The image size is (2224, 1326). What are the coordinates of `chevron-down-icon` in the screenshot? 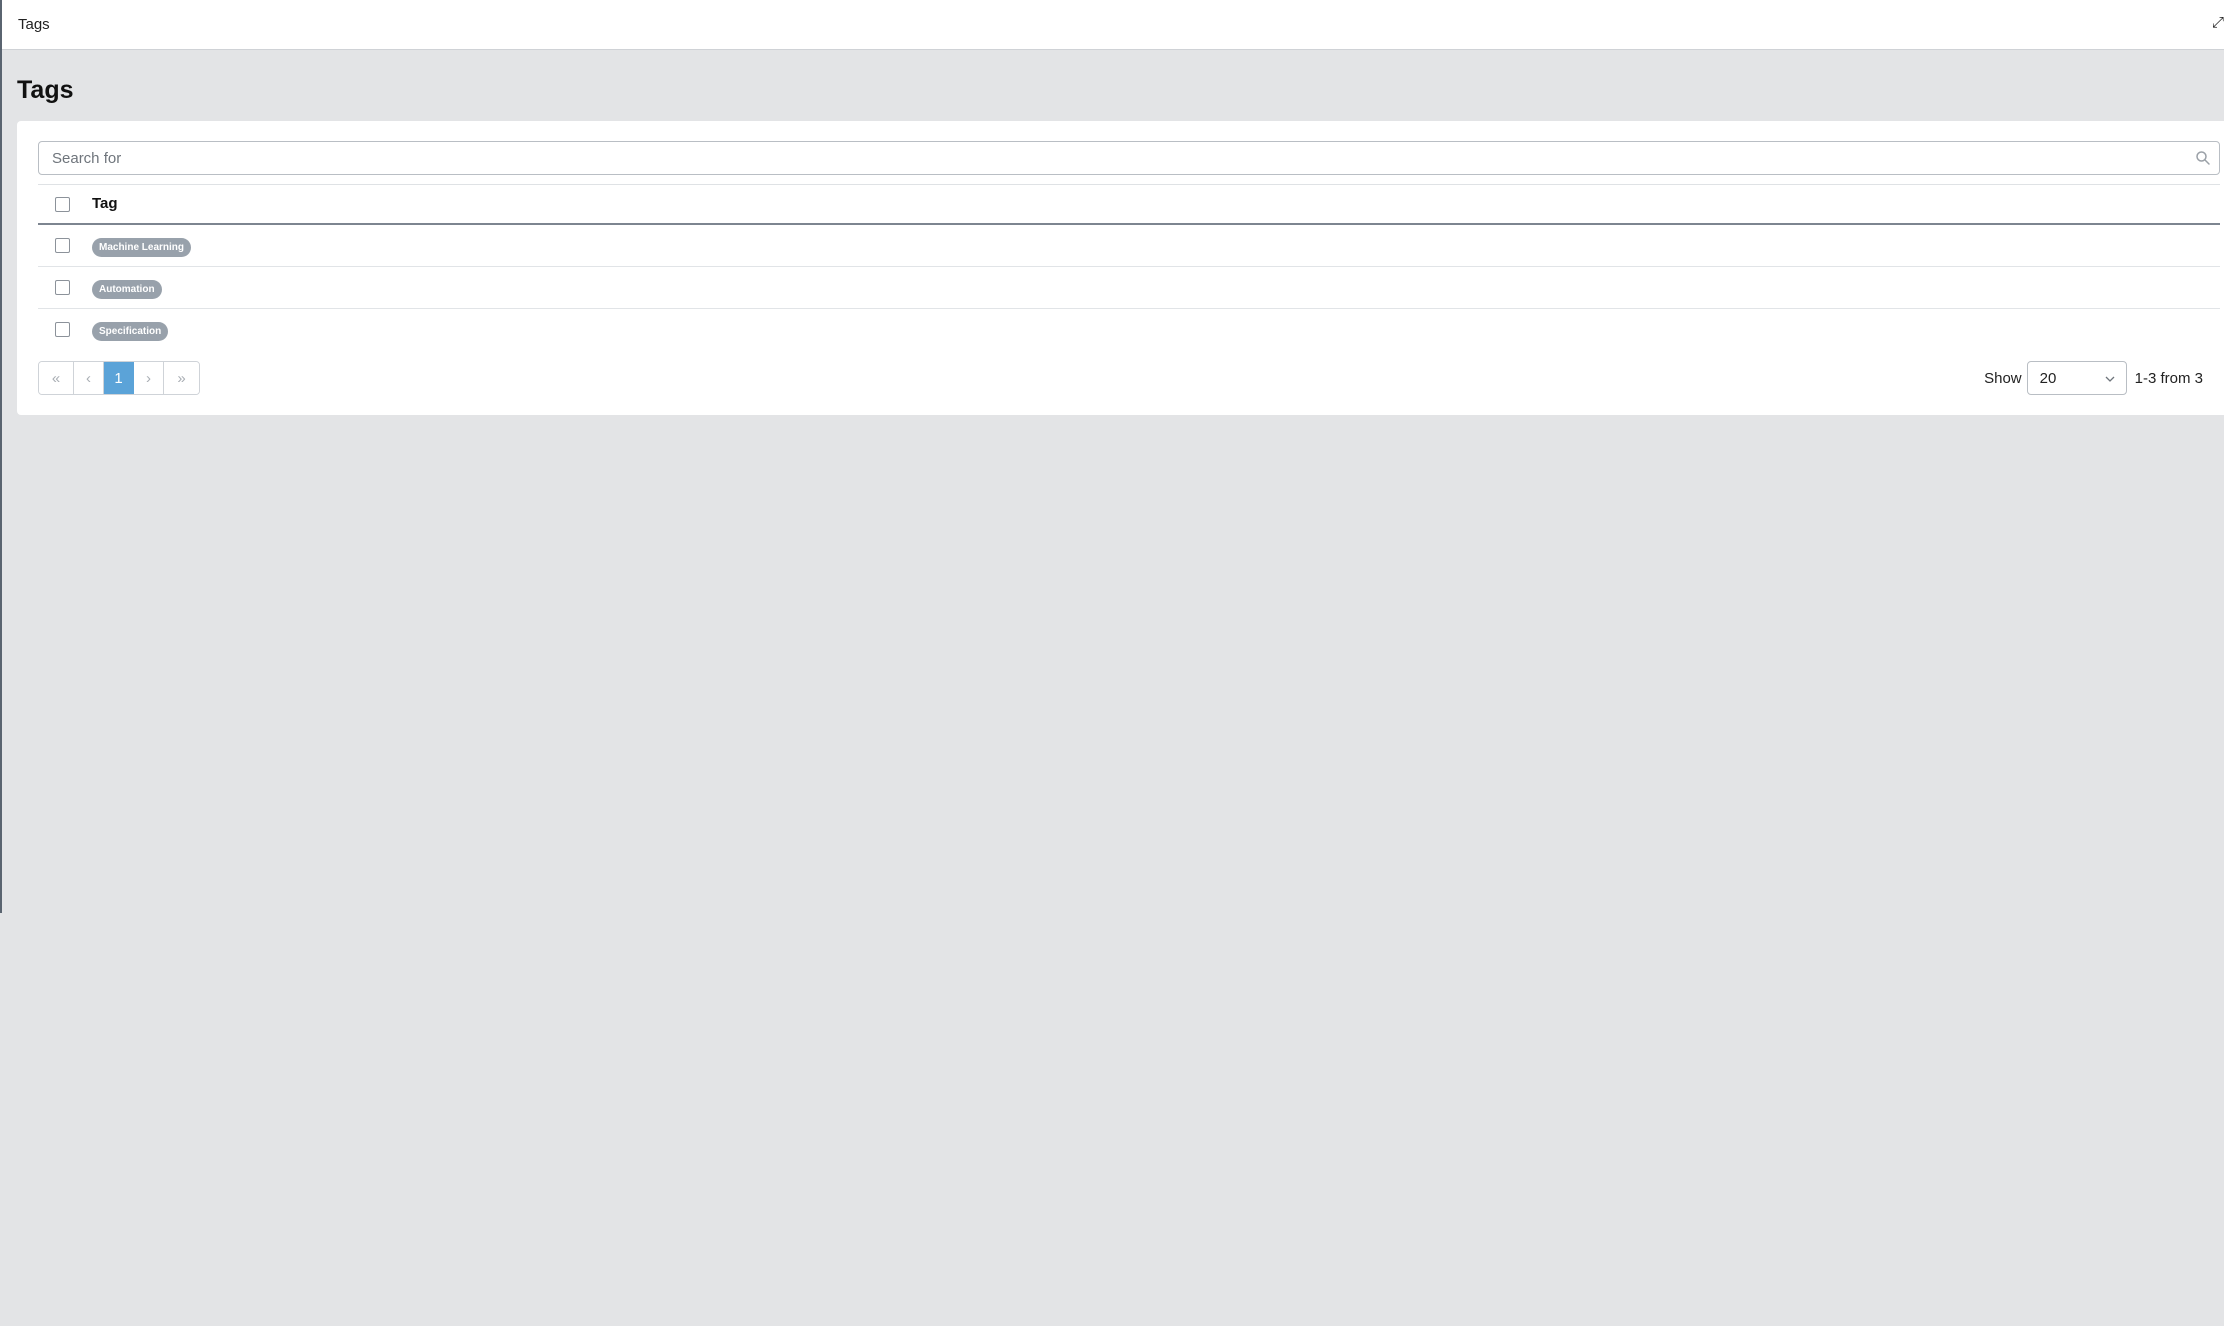 It's located at (2110, 379).